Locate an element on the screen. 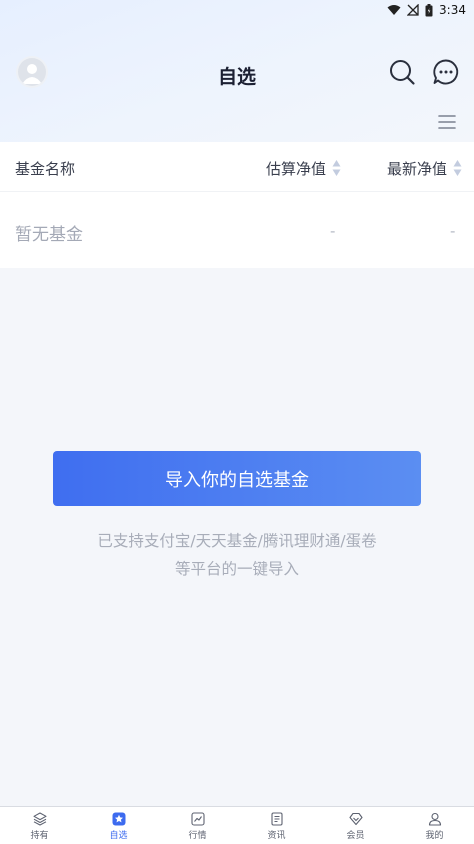 Image resolution: width=474 pixels, height=844 pixels. wifi-icon is located at coordinates (394, 10).